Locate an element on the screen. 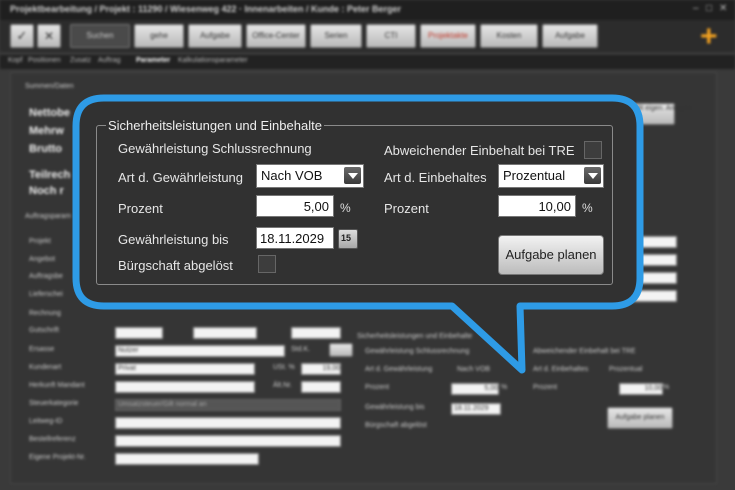  bestellref-field is located at coordinates (228, 441).